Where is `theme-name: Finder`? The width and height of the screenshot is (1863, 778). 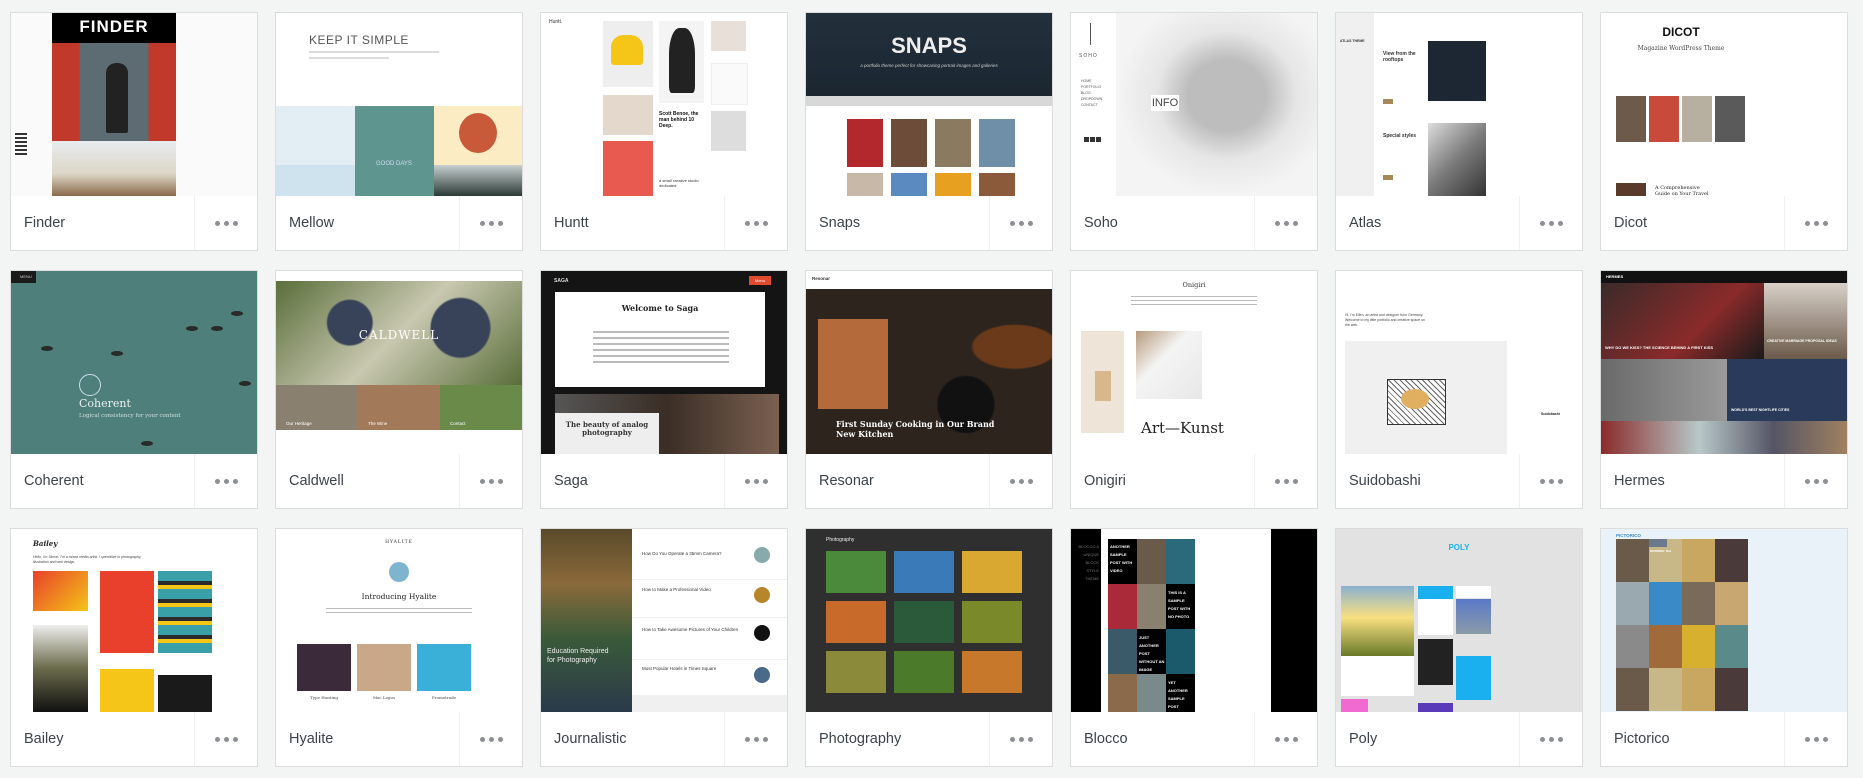
theme-name: Finder is located at coordinates (102, 223).